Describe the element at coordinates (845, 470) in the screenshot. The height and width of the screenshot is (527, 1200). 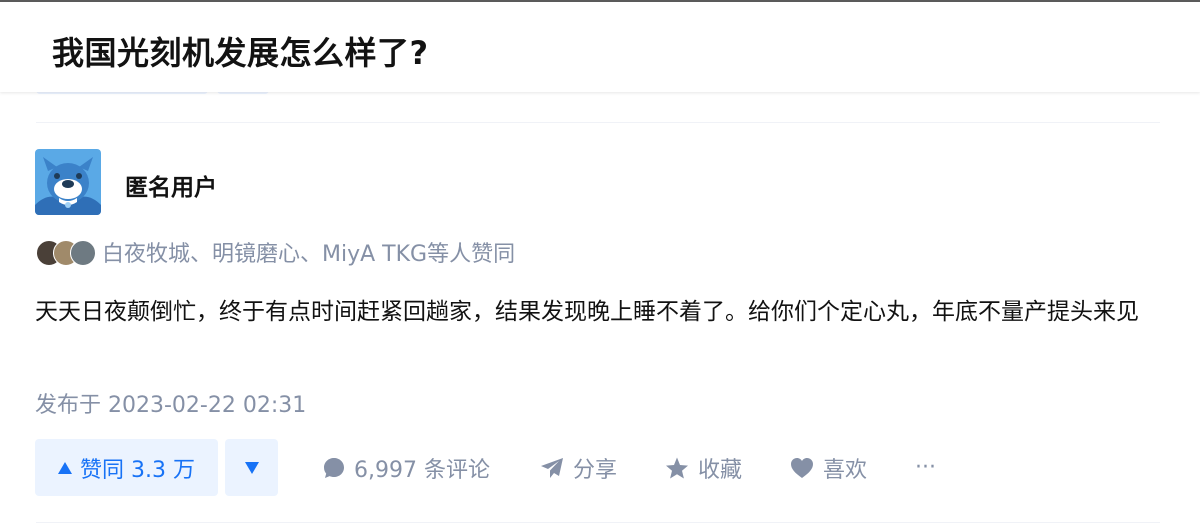
I see `like-label: 喜欢` at that location.